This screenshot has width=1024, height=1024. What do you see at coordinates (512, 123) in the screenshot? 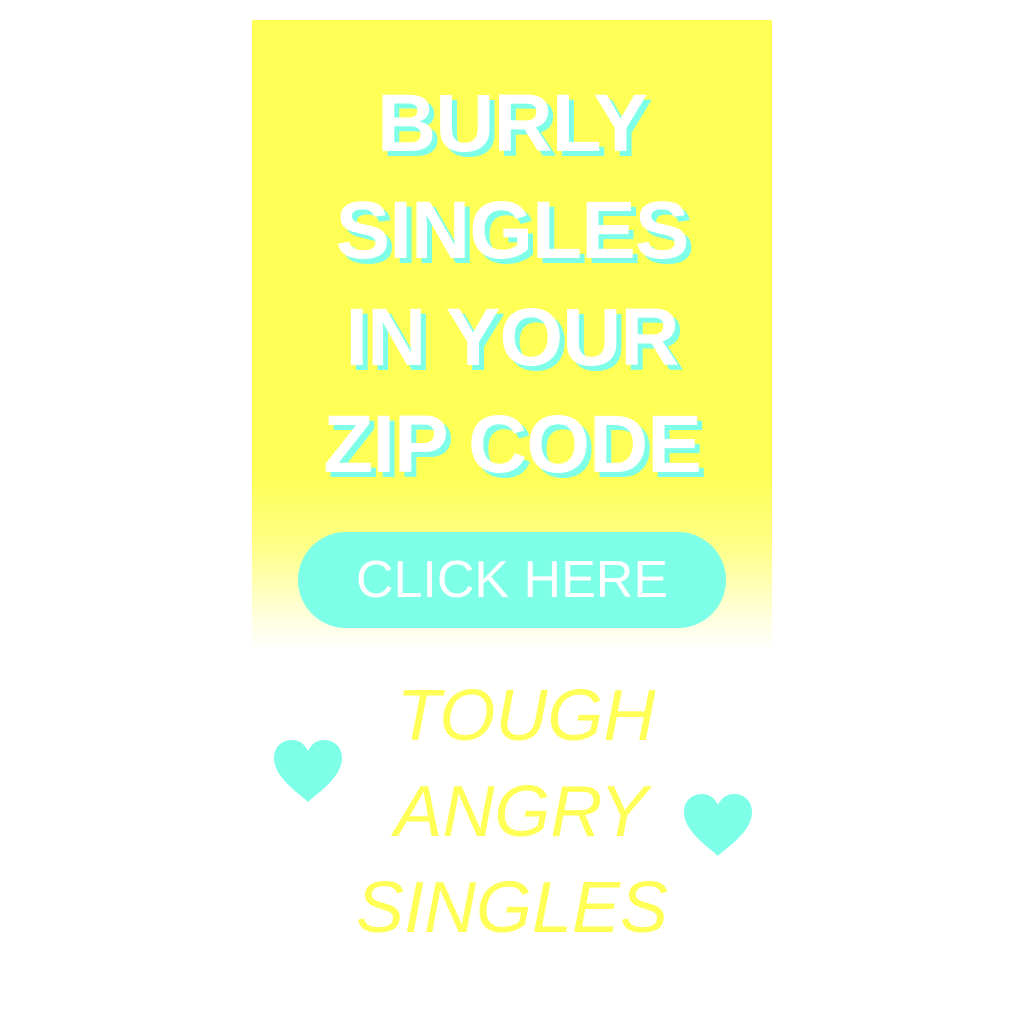
I see `headline-line: BURLY` at bounding box center [512, 123].